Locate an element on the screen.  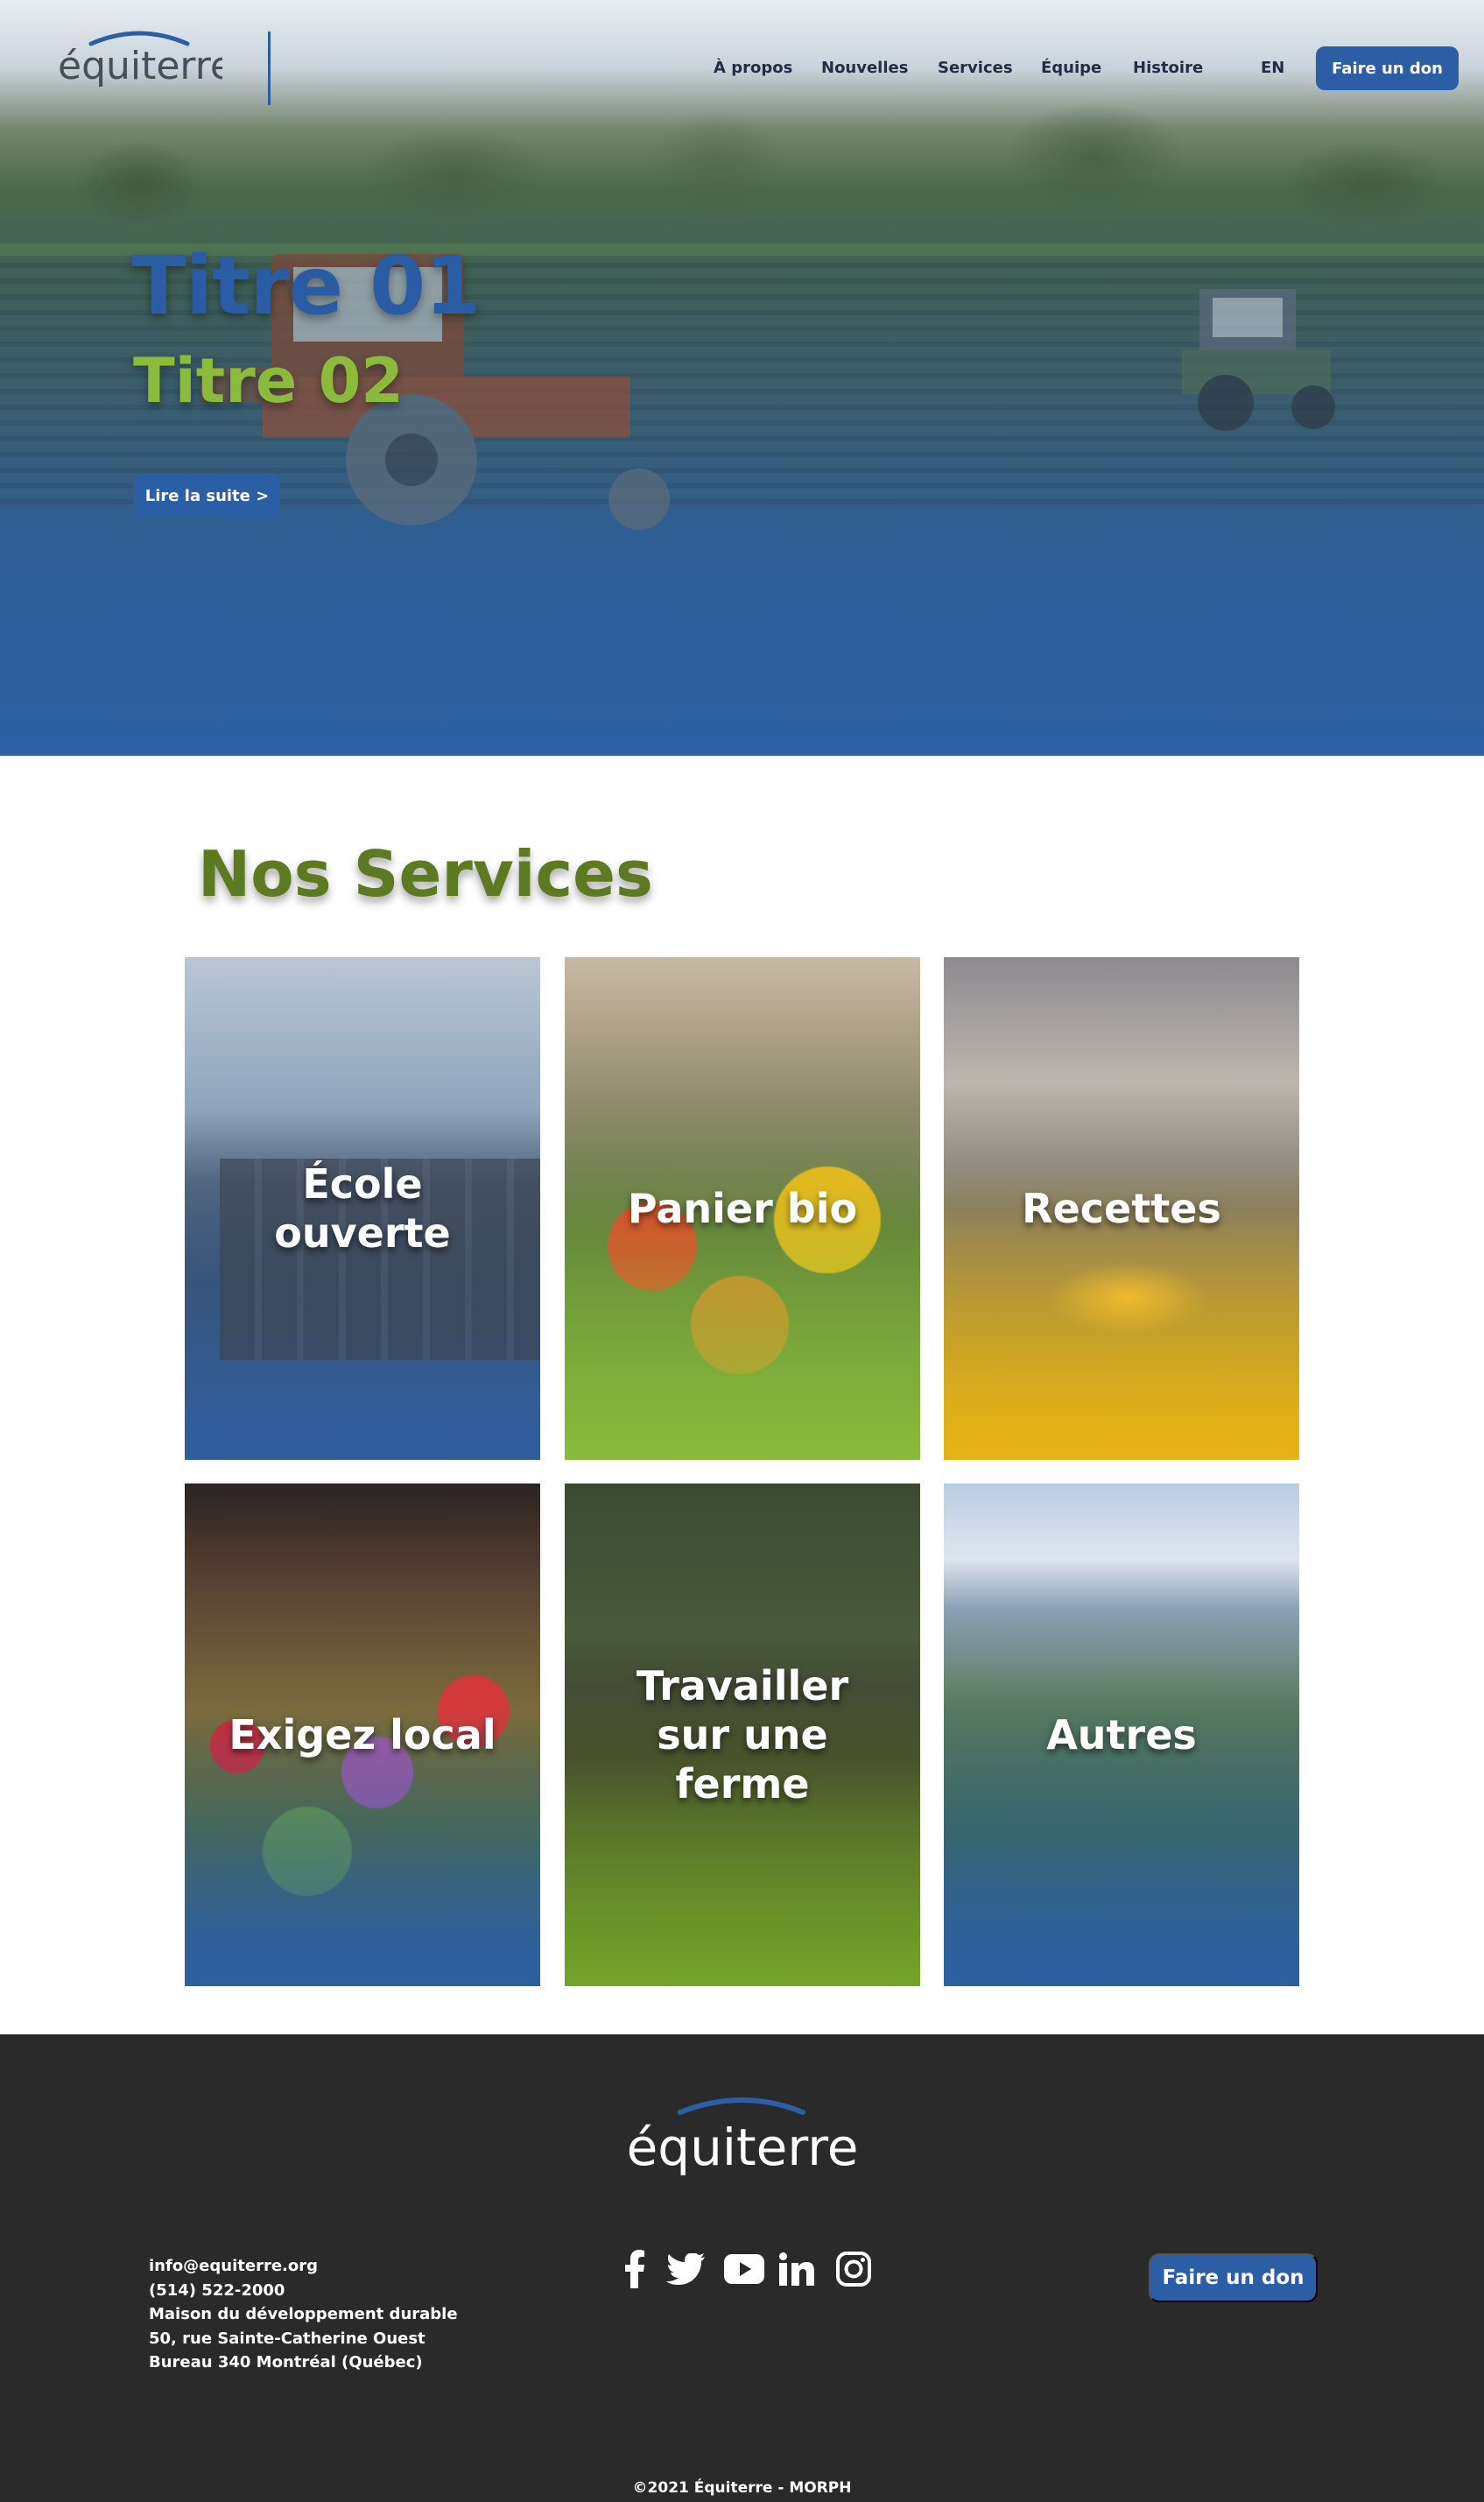
service-card-panier-bio: Panier bio is located at coordinates (742, 1208).